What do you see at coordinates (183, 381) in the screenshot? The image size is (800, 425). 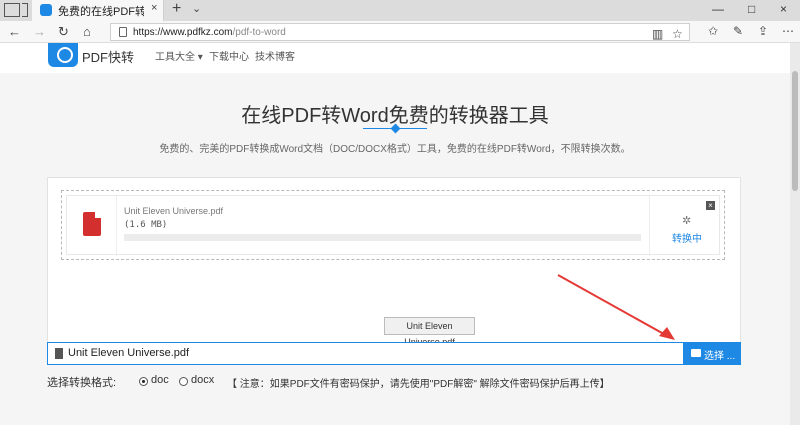 I see `format-radio-docx` at bounding box center [183, 381].